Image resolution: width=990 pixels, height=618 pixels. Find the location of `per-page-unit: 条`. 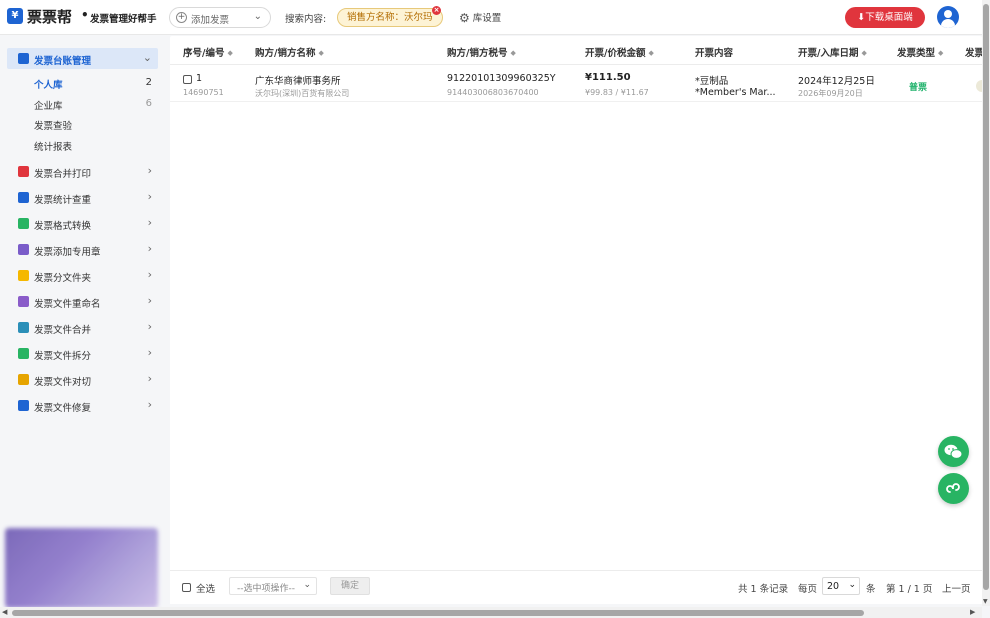

per-page-unit: 条 is located at coordinates (871, 589).